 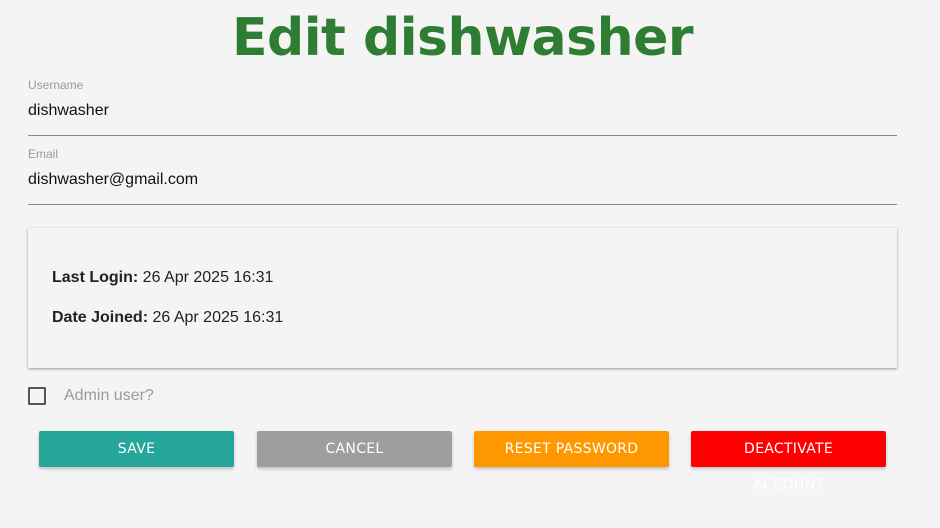 What do you see at coordinates (788, 449) in the screenshot?
I see `deactivate-label-line1: DEACTIVATE` at bounding box center [788, 449].